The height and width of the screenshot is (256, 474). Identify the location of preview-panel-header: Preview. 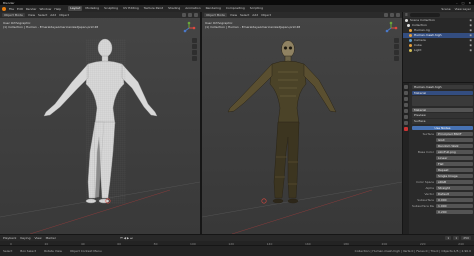
(442, 115).